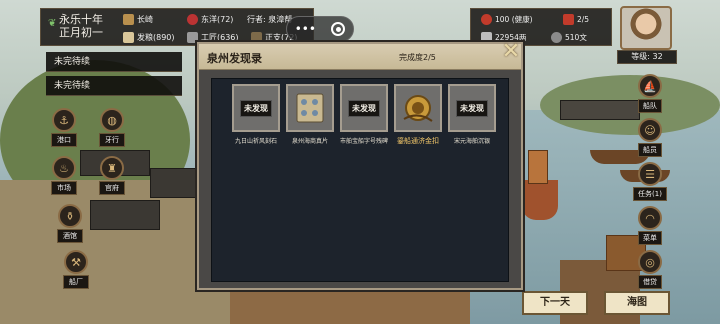 This screenshot has width=720, height=324. Describe the element at coordinates (538, 167) in the screenshot. I see `ship-sail` at that location.